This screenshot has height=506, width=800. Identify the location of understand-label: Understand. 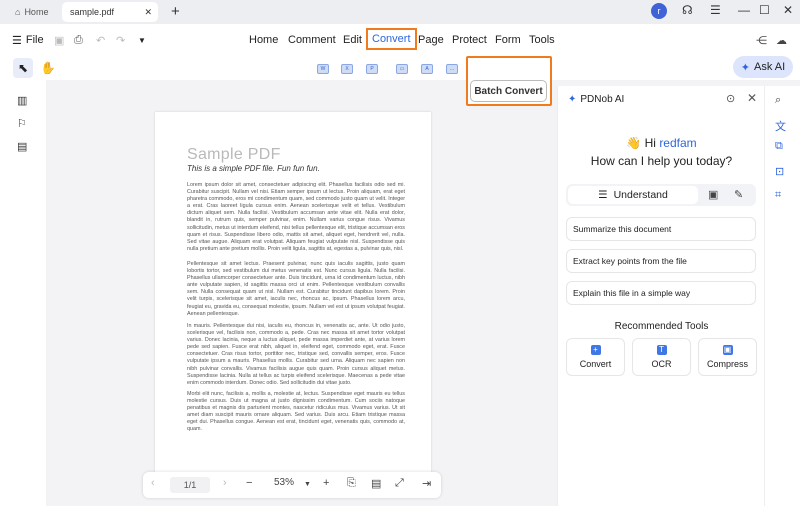
(640, 195).